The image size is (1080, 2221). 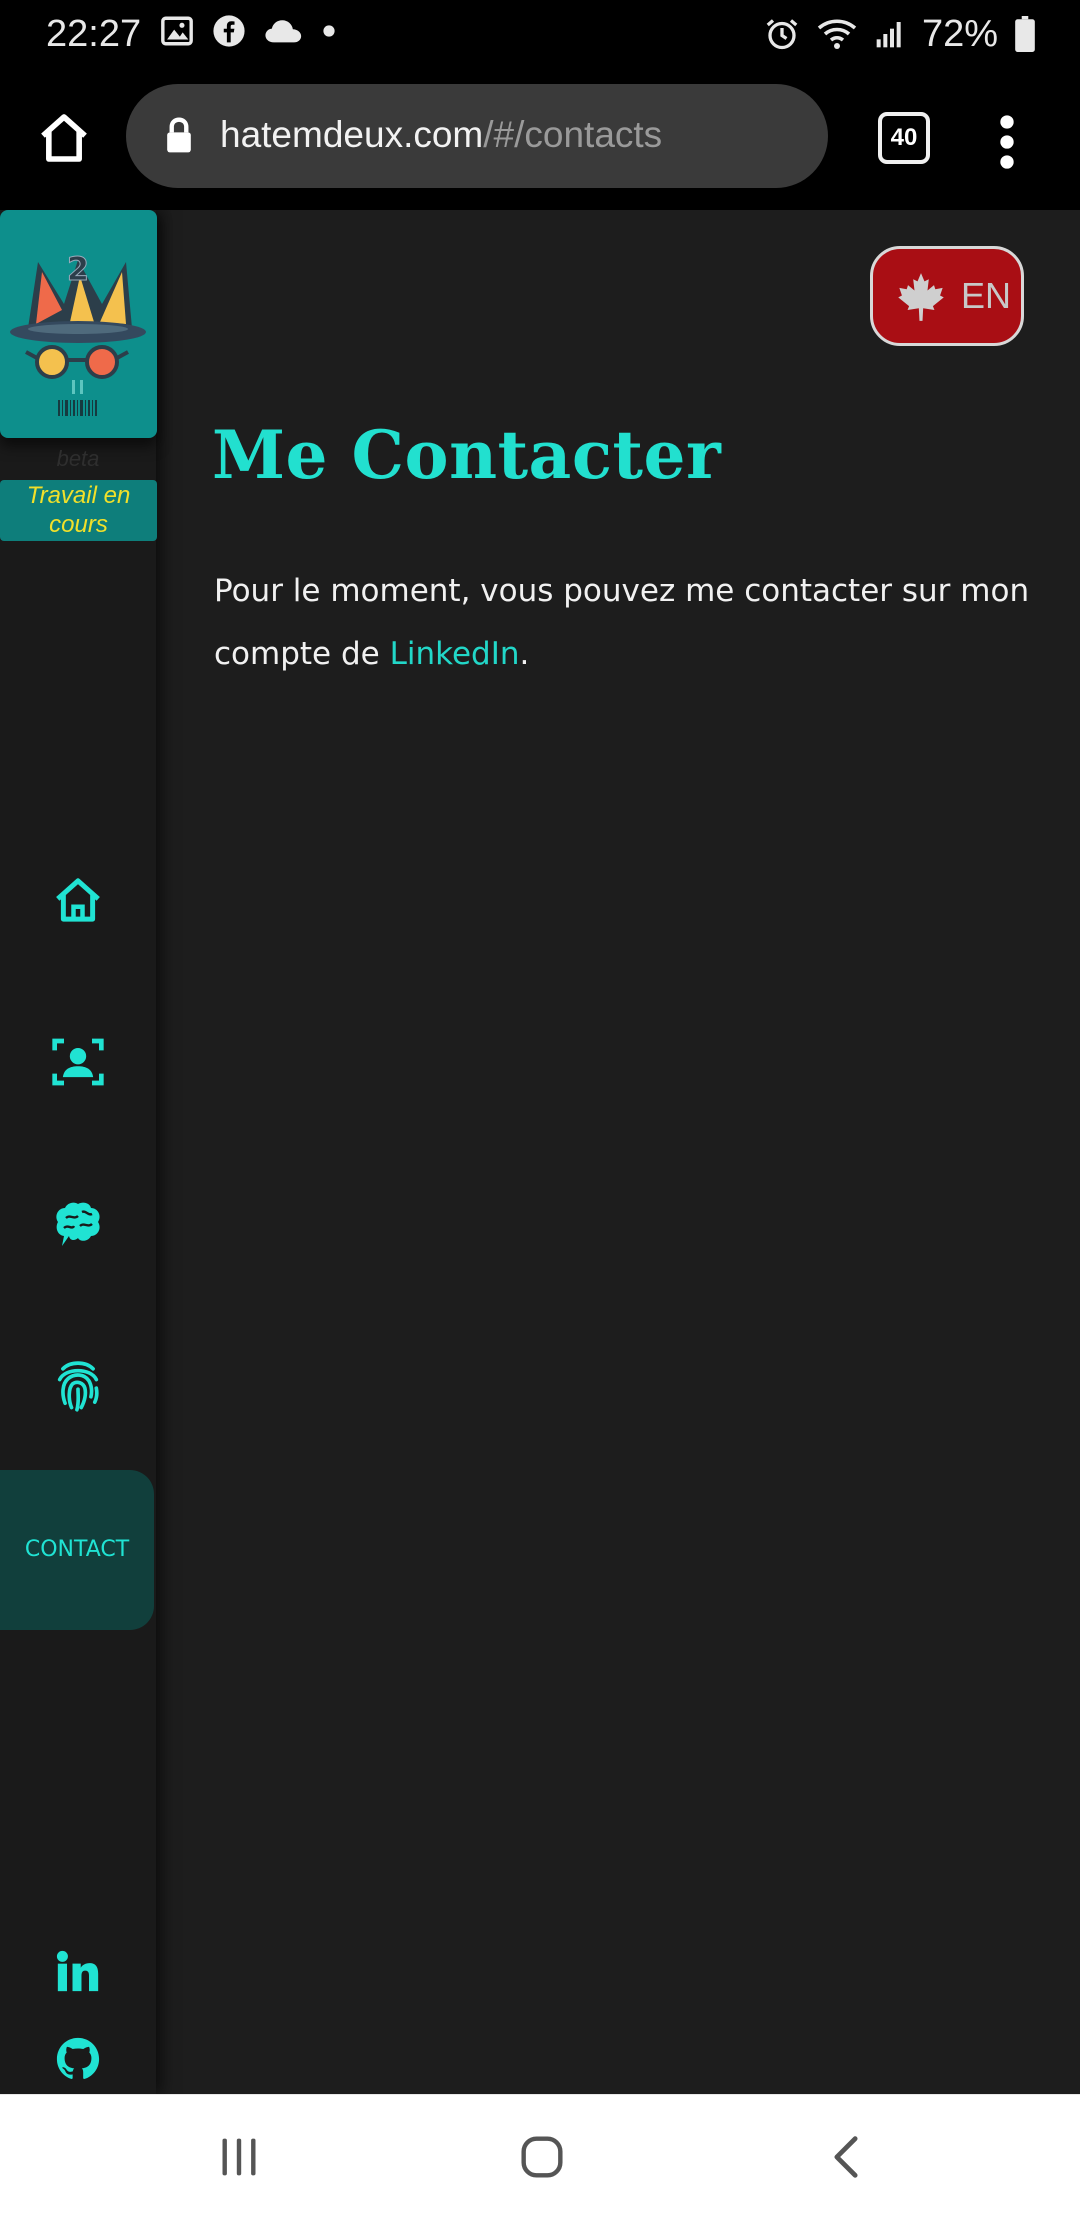 I want to click on android-home-icon, so click(x=542, y=2157).